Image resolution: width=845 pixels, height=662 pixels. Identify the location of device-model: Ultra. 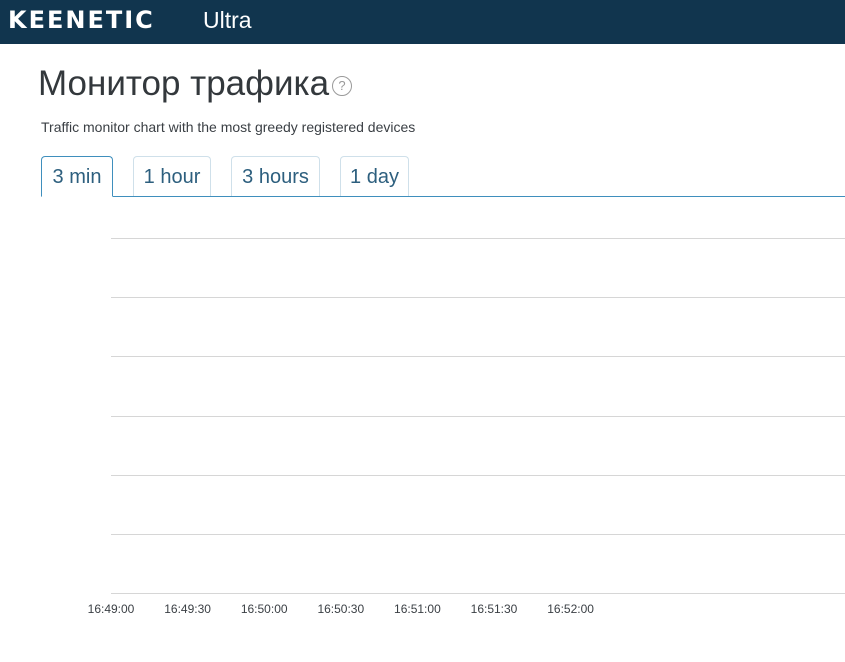
(227, 20).